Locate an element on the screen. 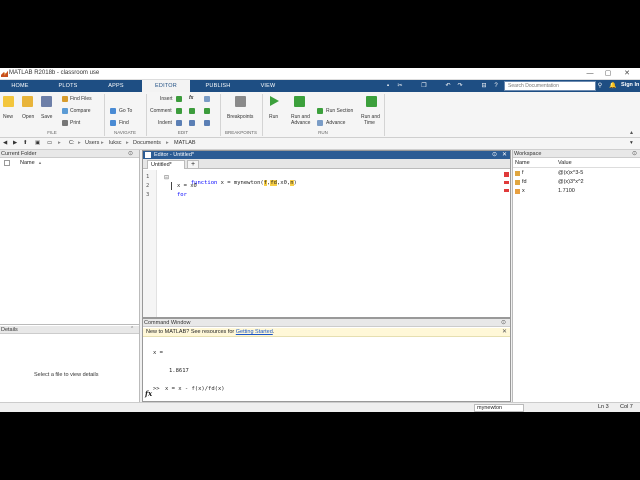  variable-name: fd is located at coordinates (524, 182).